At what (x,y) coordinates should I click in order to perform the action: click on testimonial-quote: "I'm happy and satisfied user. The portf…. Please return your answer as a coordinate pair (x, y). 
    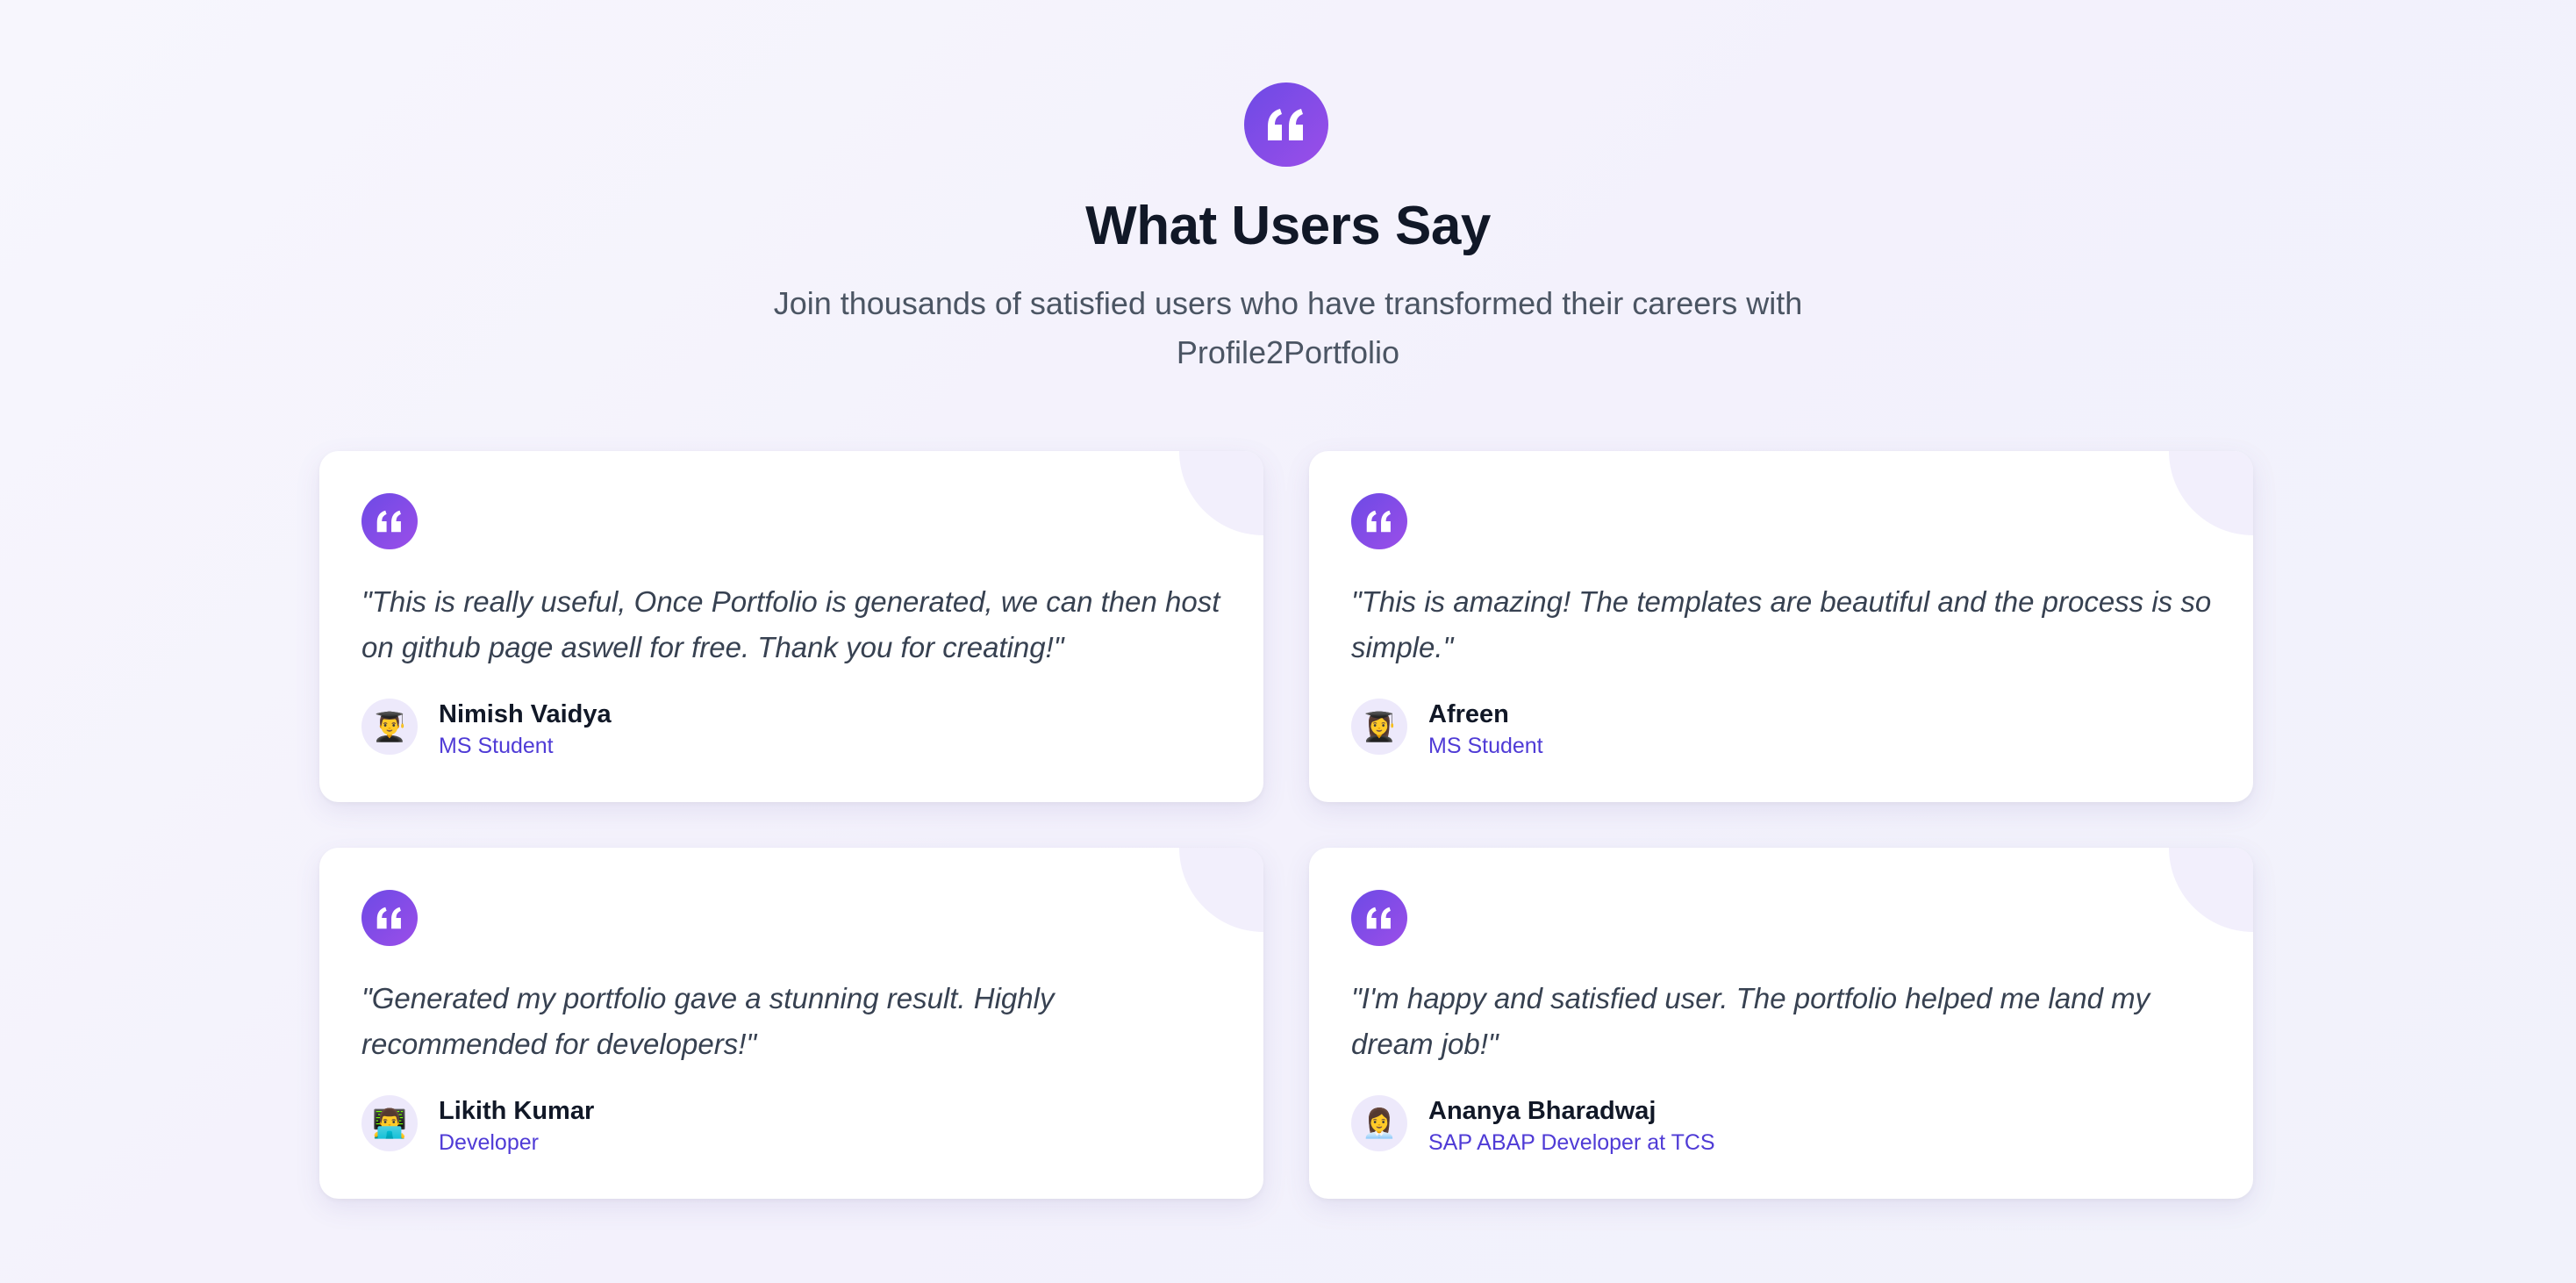
    Looking at the image, I should click on (1750, 1021).